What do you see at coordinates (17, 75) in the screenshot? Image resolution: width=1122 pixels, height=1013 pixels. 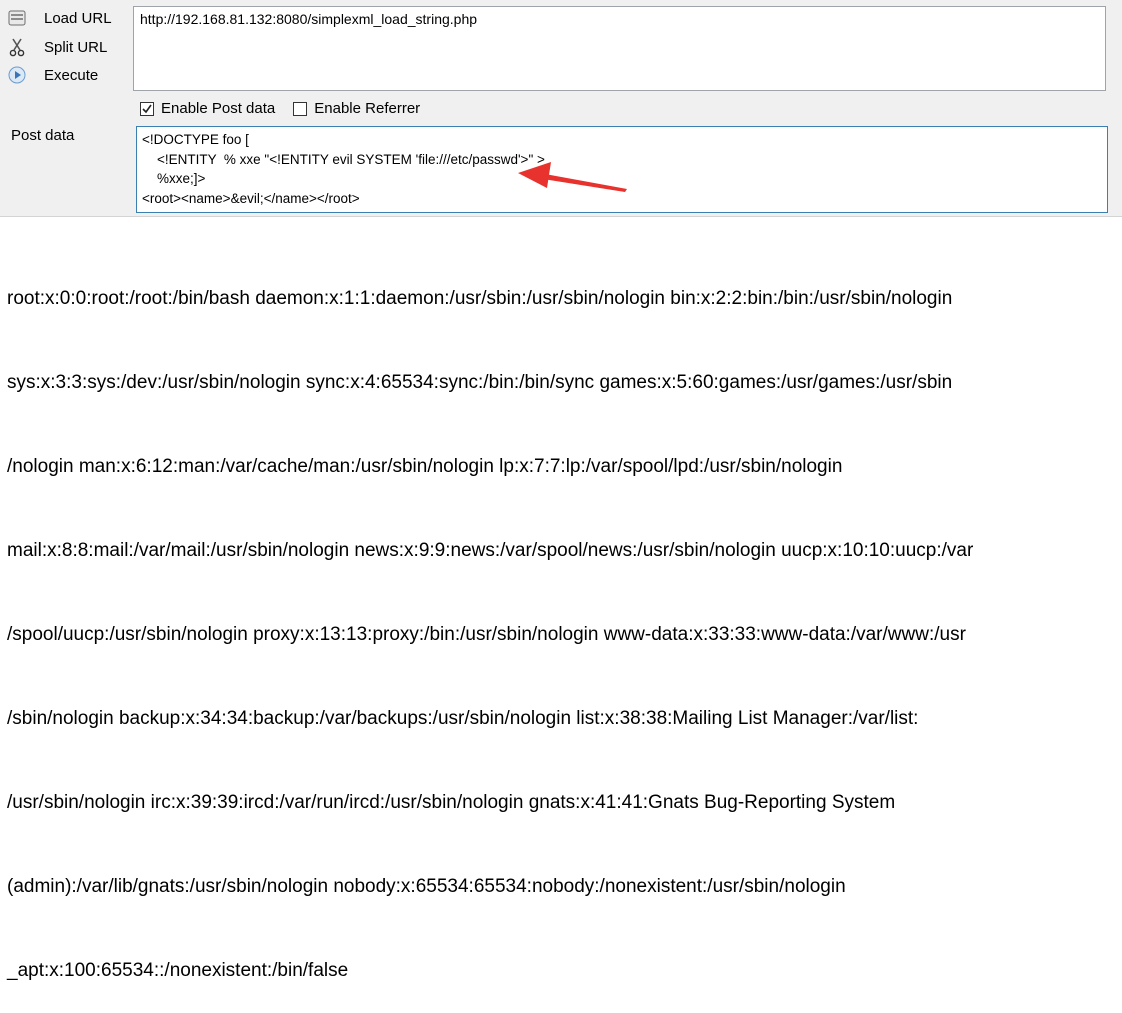 I see `execute-icon` at bounding box center [17, 75].